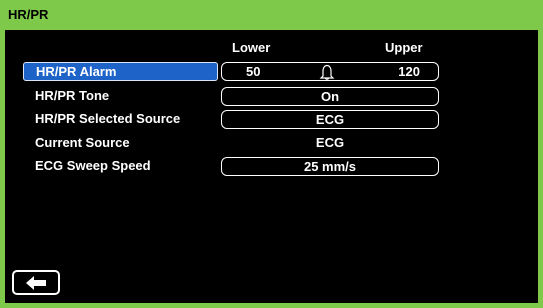  I want to click on hrpr-tone-label-text: HR/PR Tone, so click(72, 95).